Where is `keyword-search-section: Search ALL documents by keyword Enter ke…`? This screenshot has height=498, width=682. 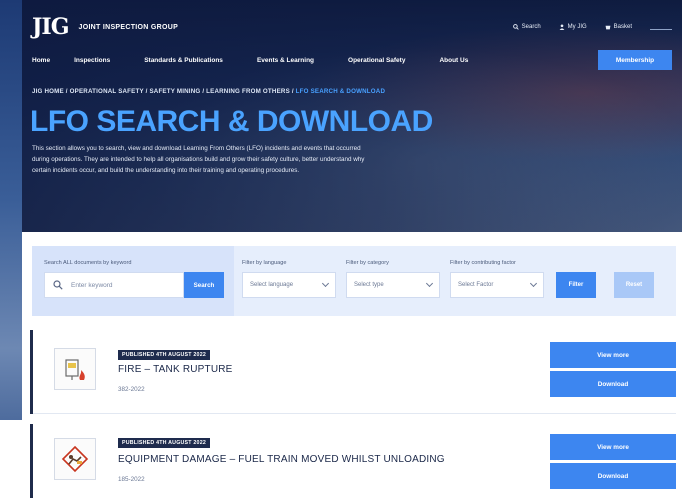
keyword-search-section: Search ALL documents by keyword Enter ke… is located at coordinates (133, 281).